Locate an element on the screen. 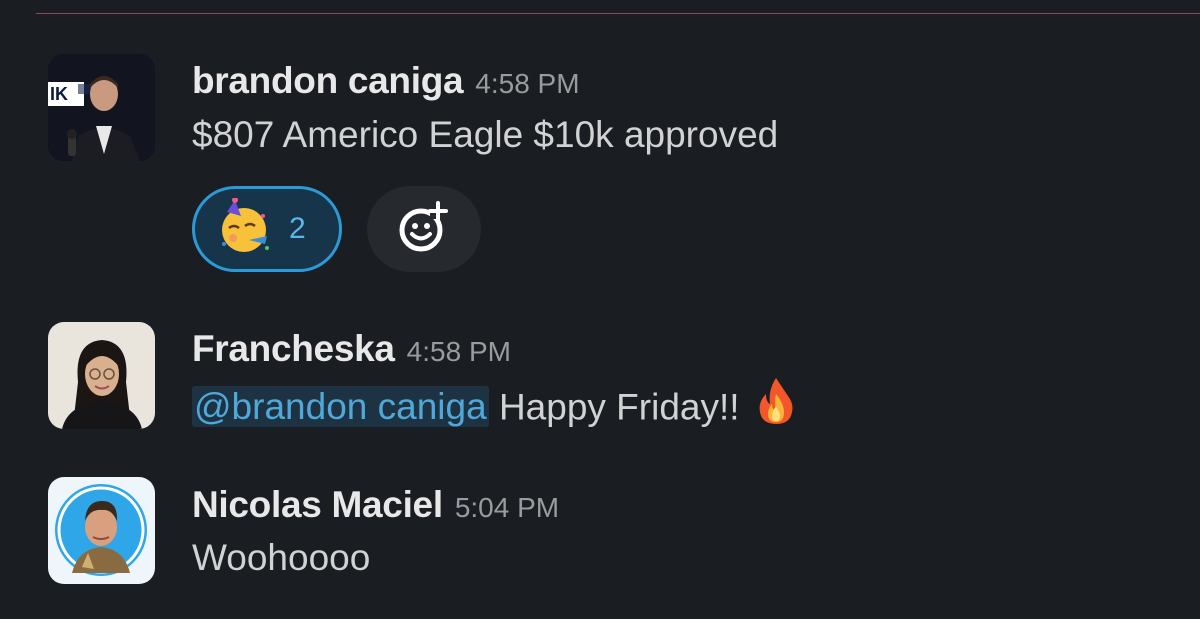 The height and width of the screenshot is (619, 1200). message-text: Woohoooo is located at coordinates (281, 557).